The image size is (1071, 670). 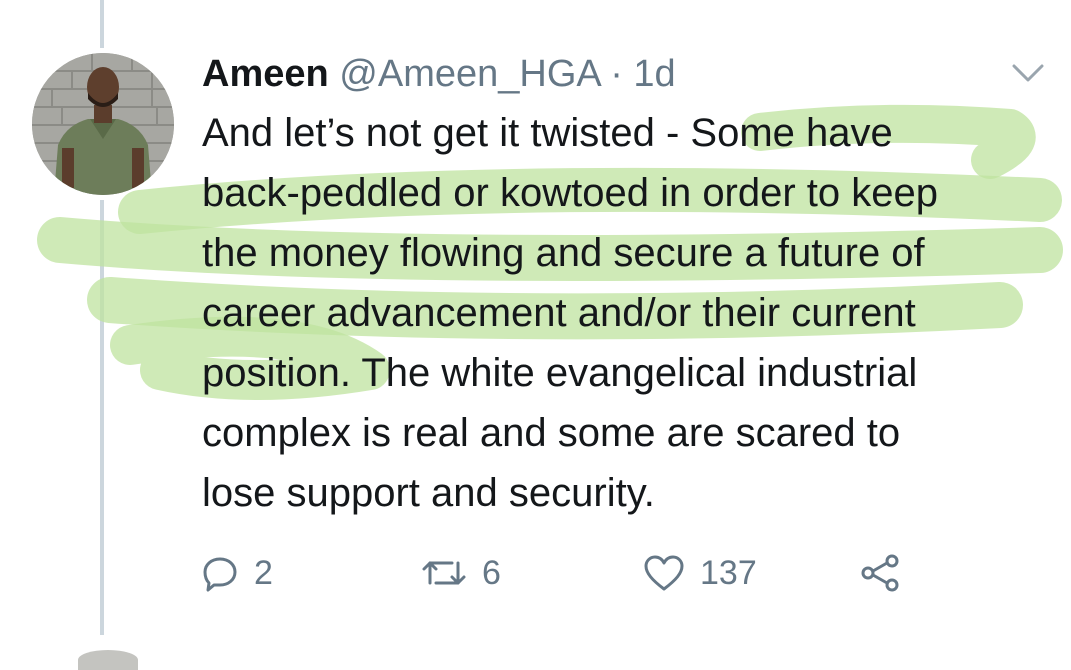 I want to click on author-name: Ameen, so click(x=265, y=74).